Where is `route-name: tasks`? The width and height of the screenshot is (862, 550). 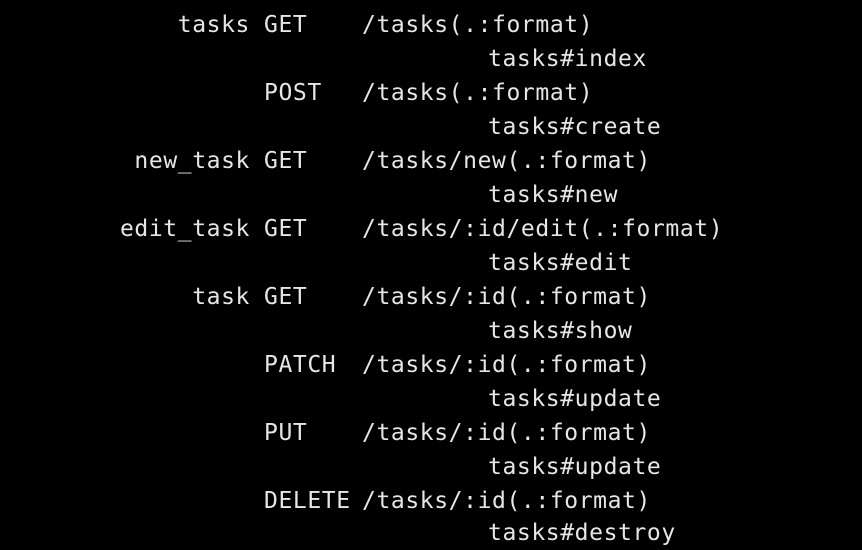 route-name: tasks is located at coordinates (213, 25).